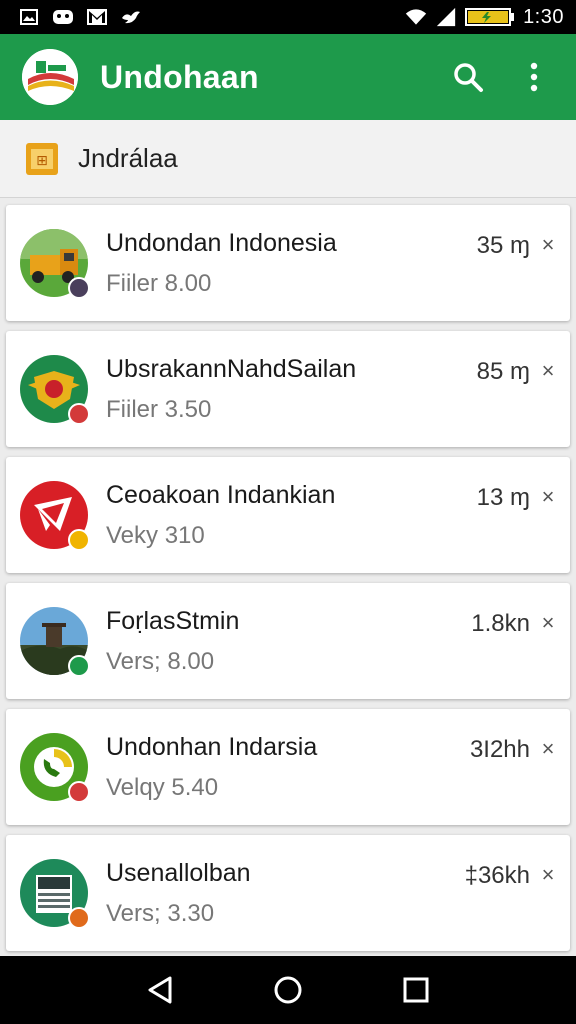  I want to click on back-icon, so click(160, 990).